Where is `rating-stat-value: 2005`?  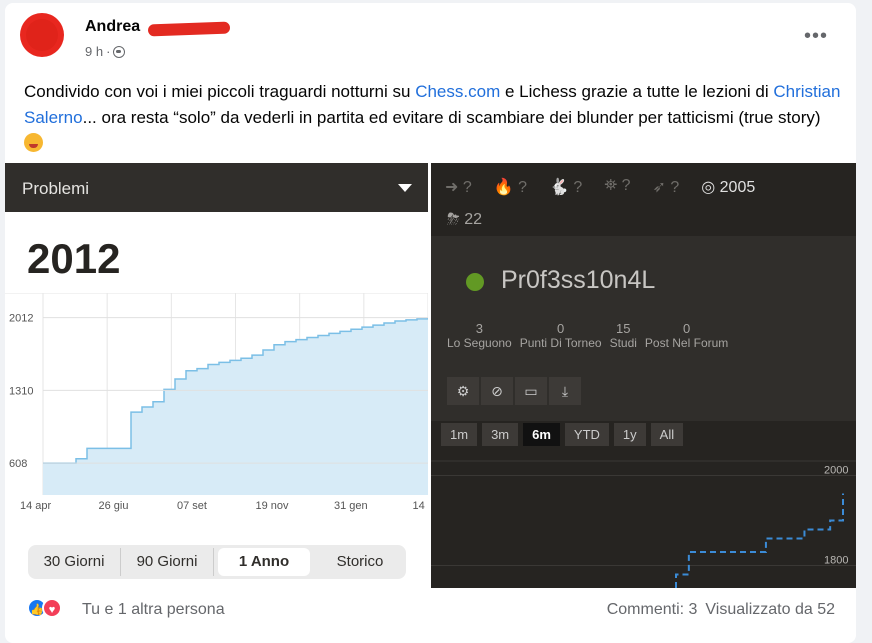
rating-stat-value: 2005 is located at coordinates (737, 187).